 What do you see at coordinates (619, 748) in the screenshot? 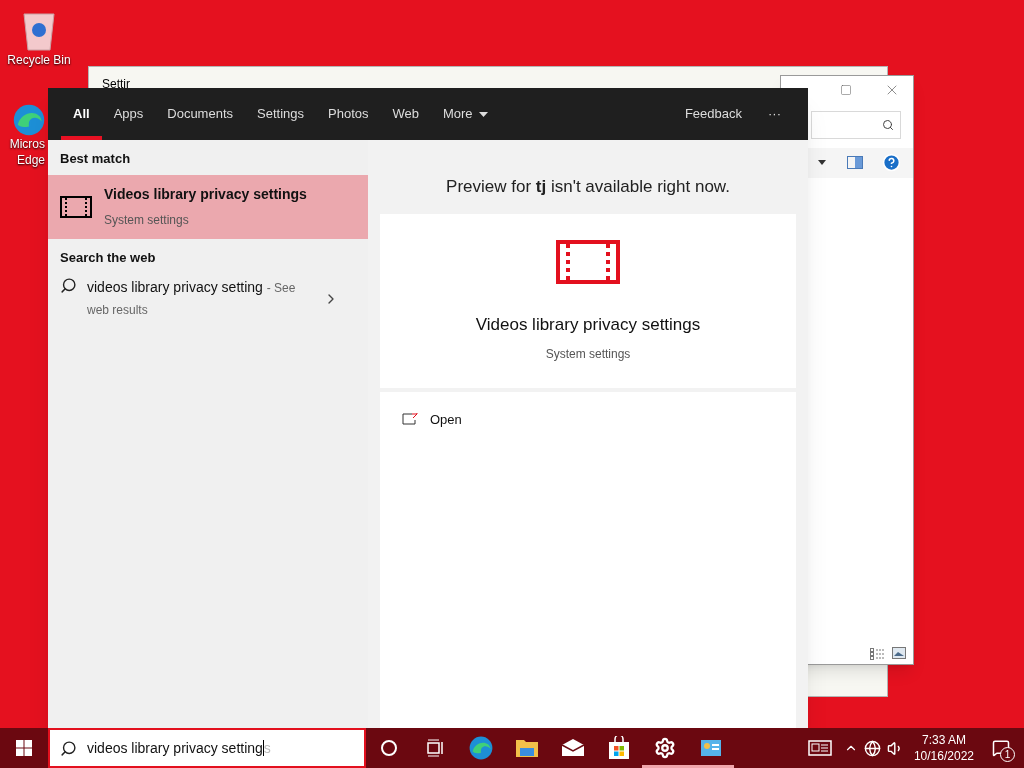
I see `shopping-bag-icon` at bounding box center [619, 748].